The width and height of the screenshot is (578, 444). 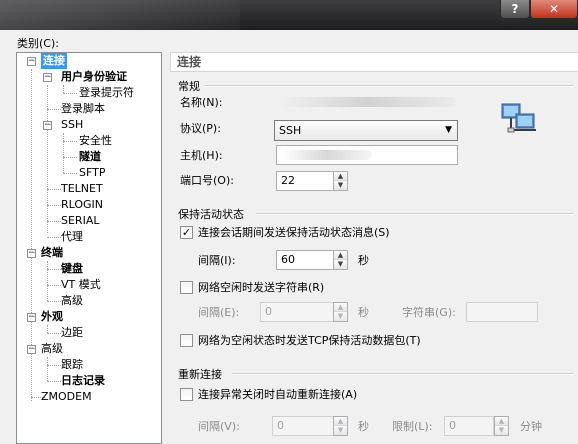 I want to click on tree-item-login-script: 登录脚本, so click(x=83, y=109).